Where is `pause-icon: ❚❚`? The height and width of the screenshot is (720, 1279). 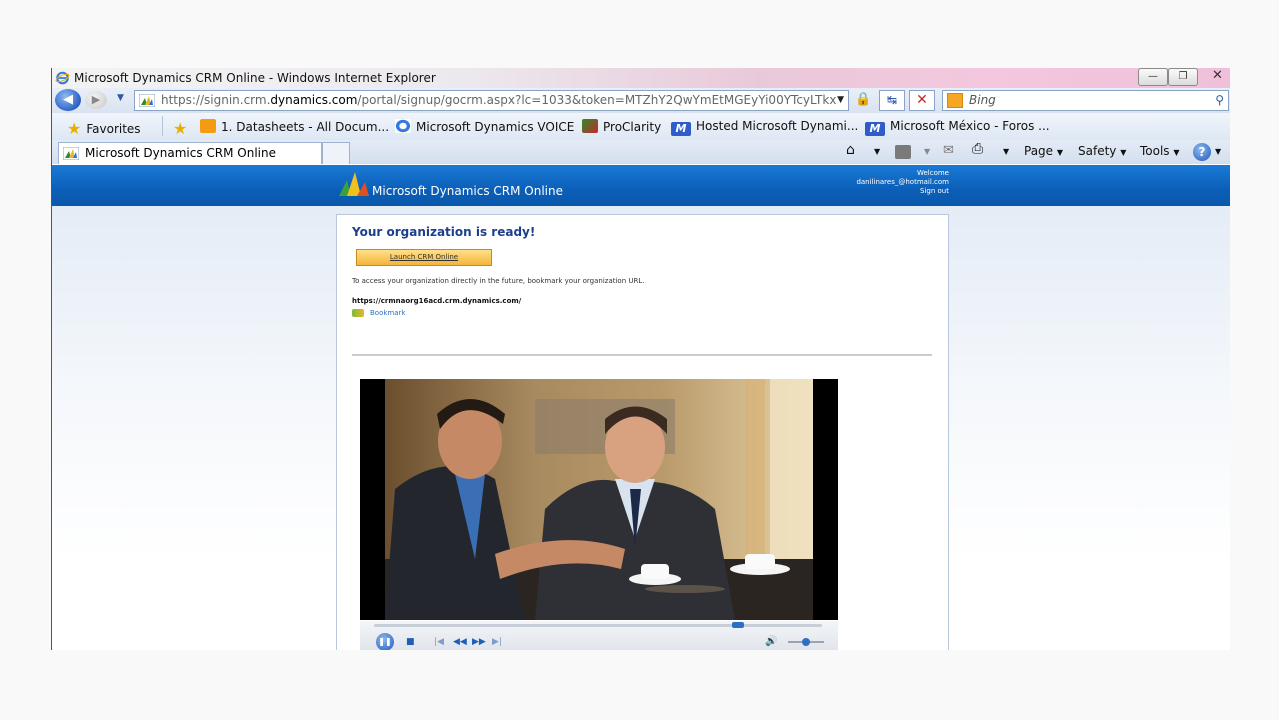 pause-icon: ❚❚ is located at coordinates (385, 641).